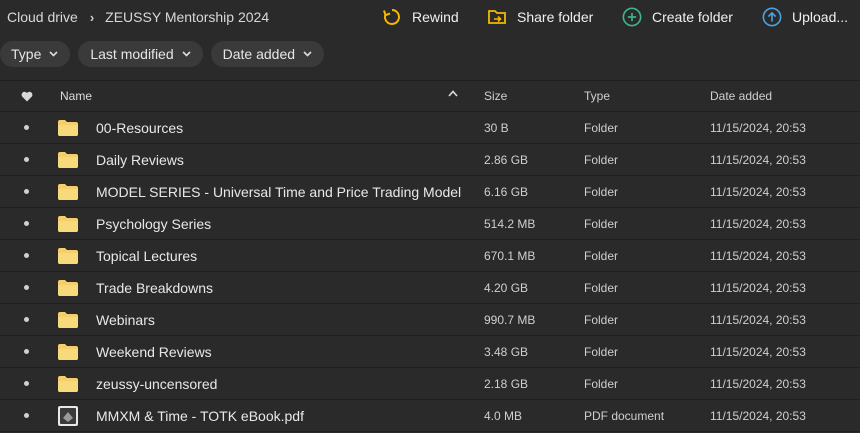 The image size is (860, 433). What do you see at coordinates (76, 96) in the screenshot?
I see `name-header-label: Name` at bounding box center [76, 96].